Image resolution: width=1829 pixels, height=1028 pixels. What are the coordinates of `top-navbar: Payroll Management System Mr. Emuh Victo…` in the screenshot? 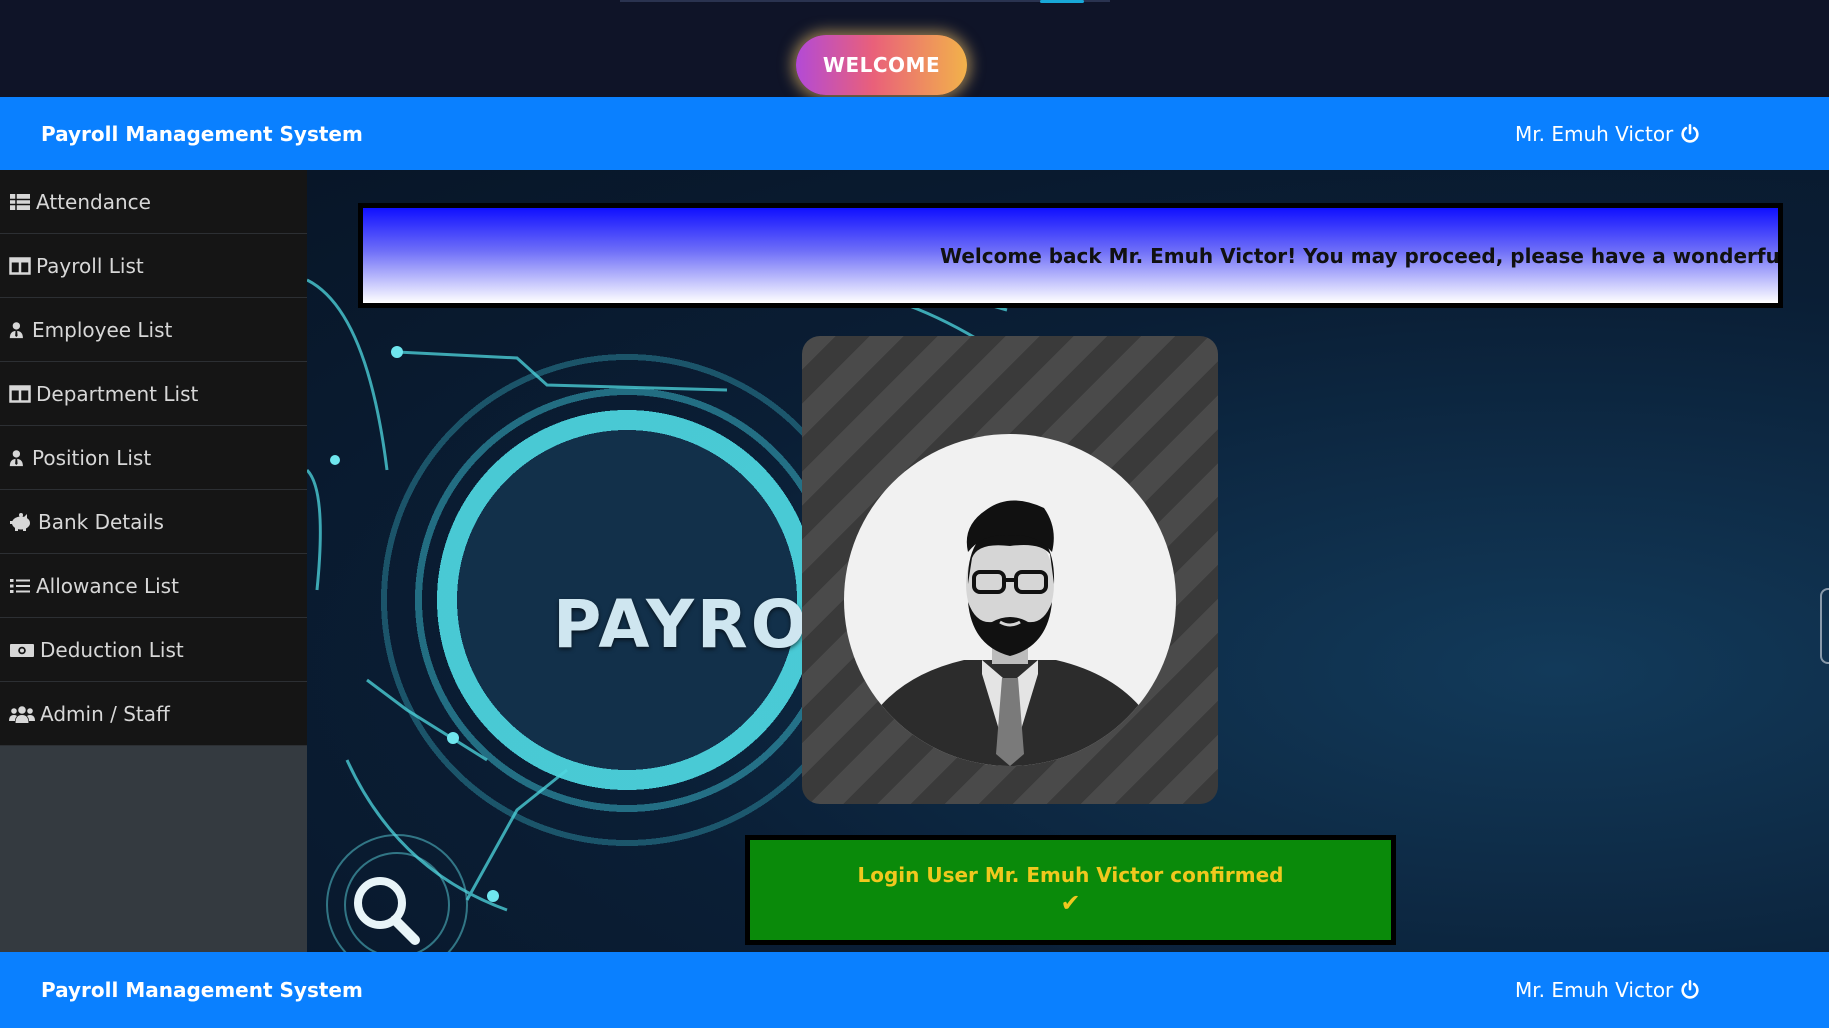 It's located at (914, 133).